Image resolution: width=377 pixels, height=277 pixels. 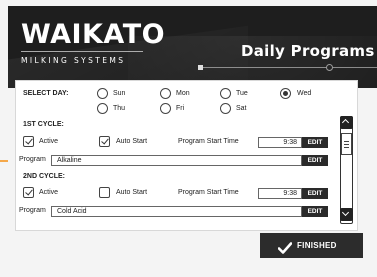 I want to click on accent-line, so click(x=4, y=161).